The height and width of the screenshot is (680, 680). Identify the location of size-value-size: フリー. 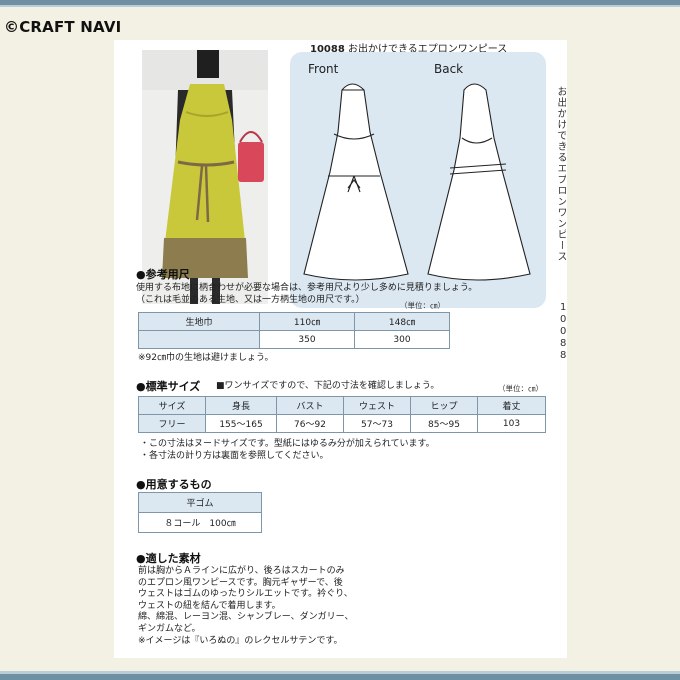
(172, 423).